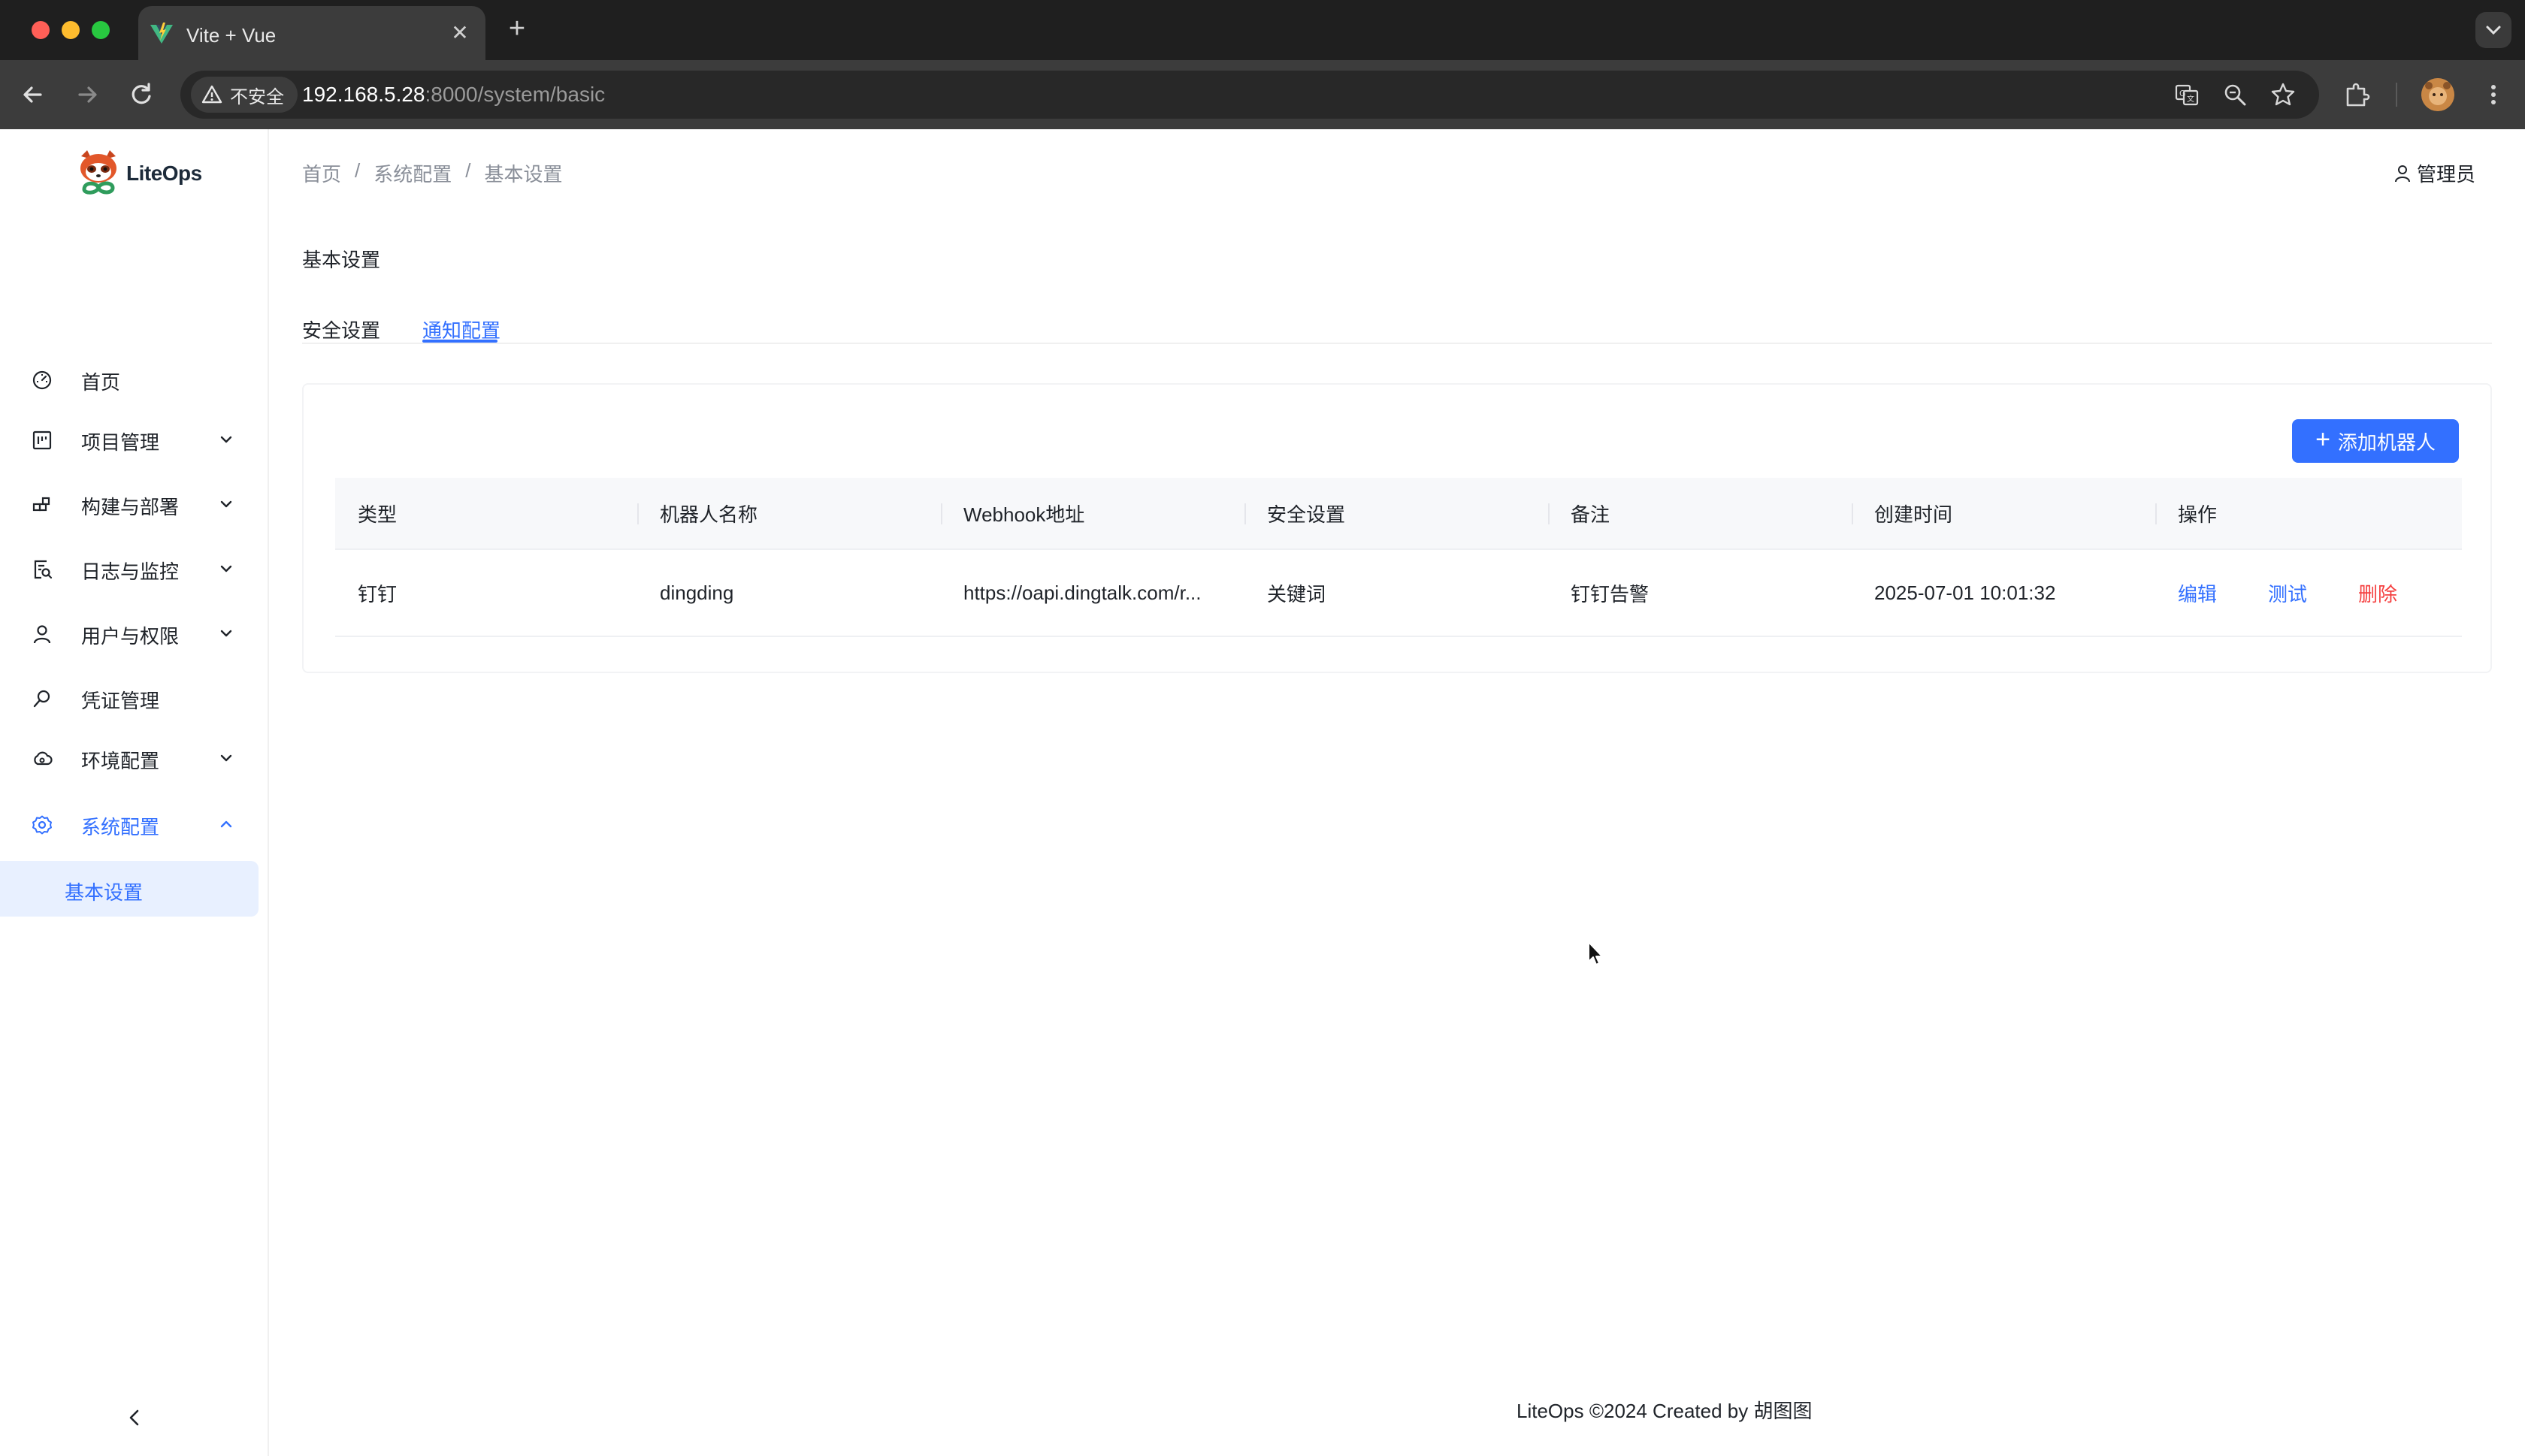  Describe the element at coordinates (697, 592) in the screenshot. I see `cell-name: dingding` at that location.